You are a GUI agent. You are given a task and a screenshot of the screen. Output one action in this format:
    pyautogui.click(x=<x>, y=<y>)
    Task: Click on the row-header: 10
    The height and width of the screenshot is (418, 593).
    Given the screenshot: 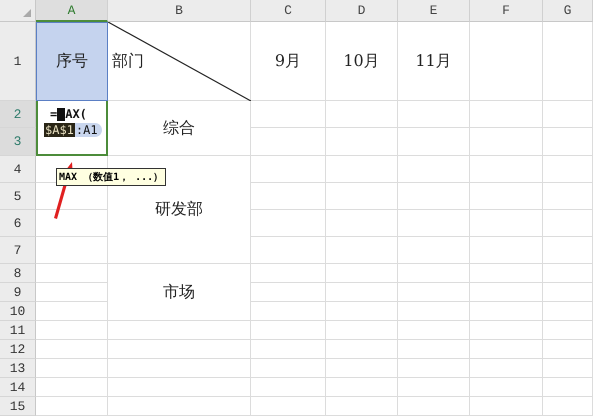 What is the action you would take?
    pyautogui.click(x=18, y=311)
    